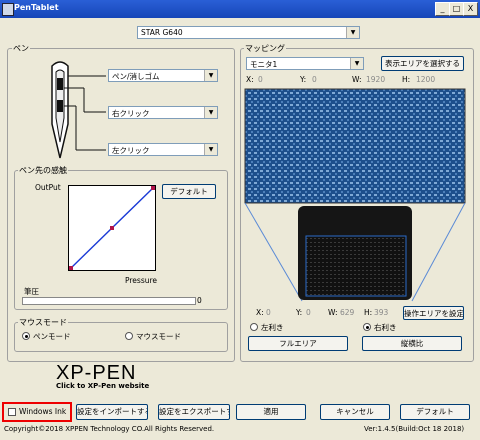 Image resolution: width=480 pixels, height=440 pixels. I want to click on mouse-mode-label: マウスモード, so click(158, 336).